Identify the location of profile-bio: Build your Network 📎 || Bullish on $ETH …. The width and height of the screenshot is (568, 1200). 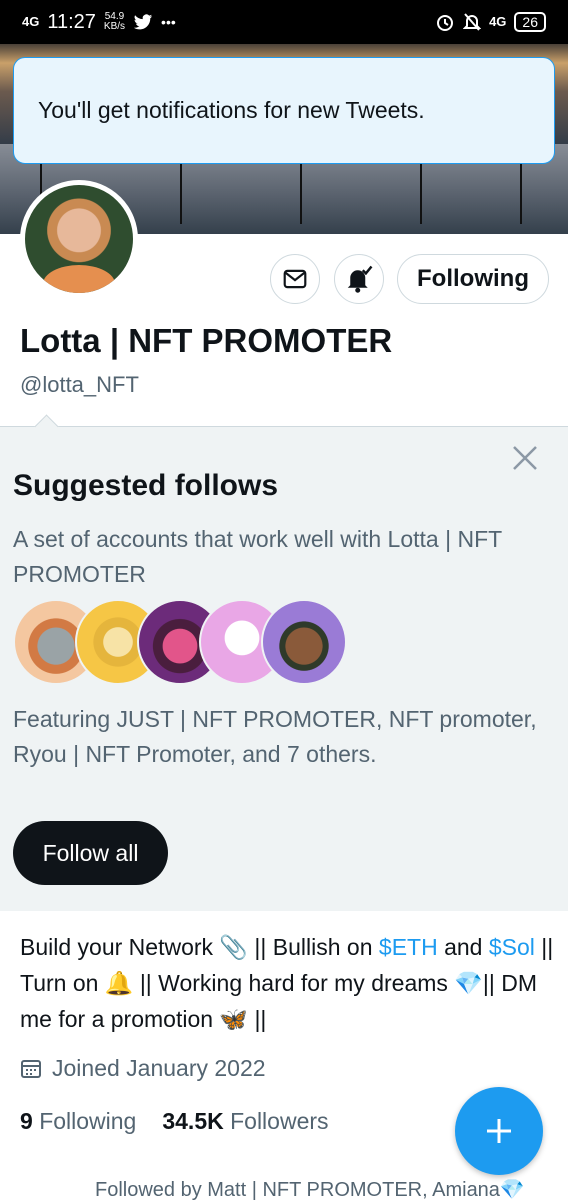
(287, 983).